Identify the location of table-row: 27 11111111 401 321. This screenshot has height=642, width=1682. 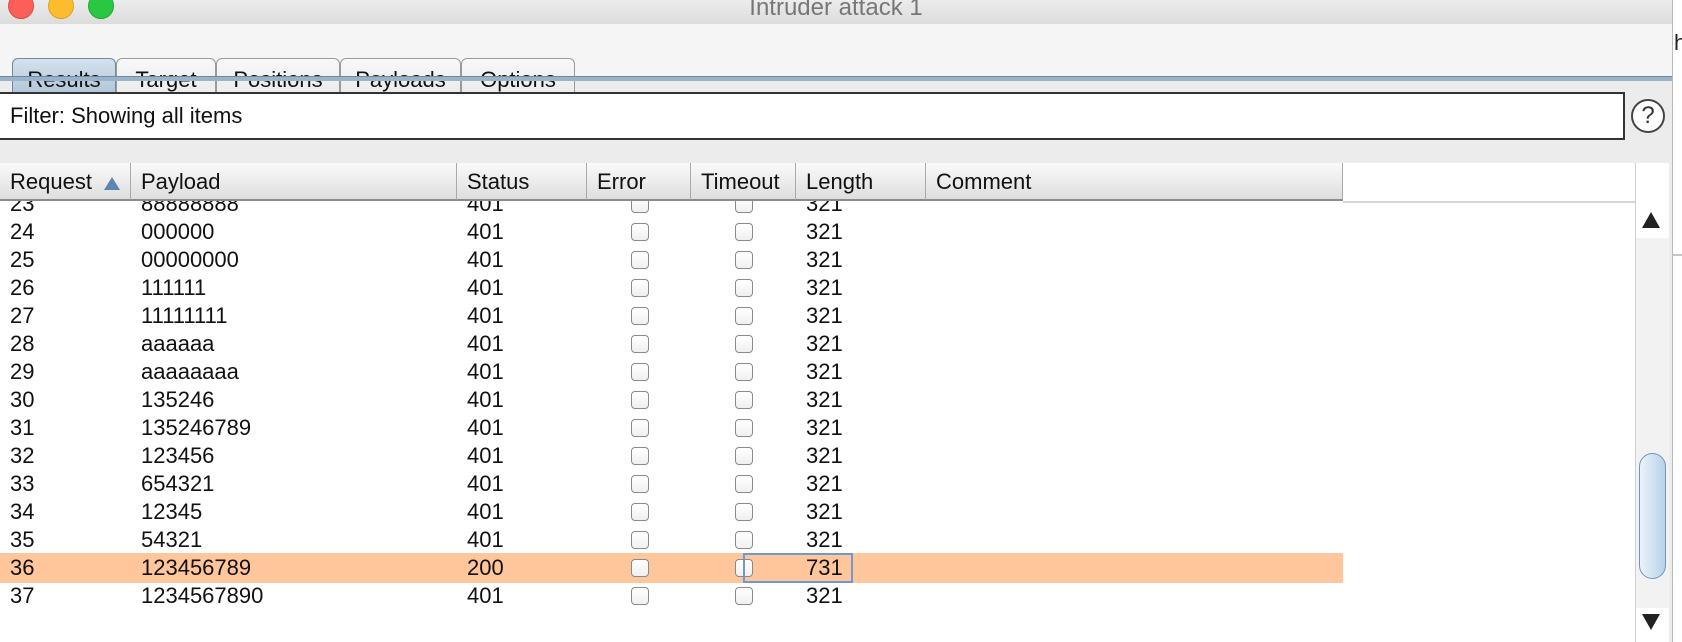
(671, 316).